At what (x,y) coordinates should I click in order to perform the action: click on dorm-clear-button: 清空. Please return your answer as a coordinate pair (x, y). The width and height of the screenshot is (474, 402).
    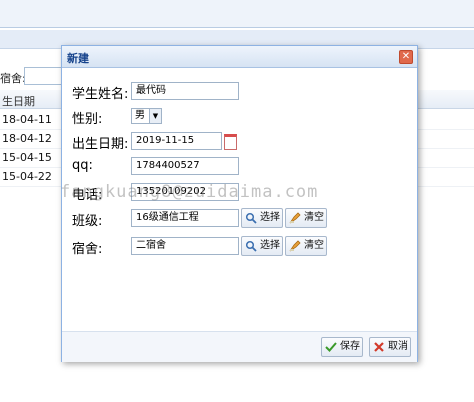
    Looking at the image, I should click on (306, 246).